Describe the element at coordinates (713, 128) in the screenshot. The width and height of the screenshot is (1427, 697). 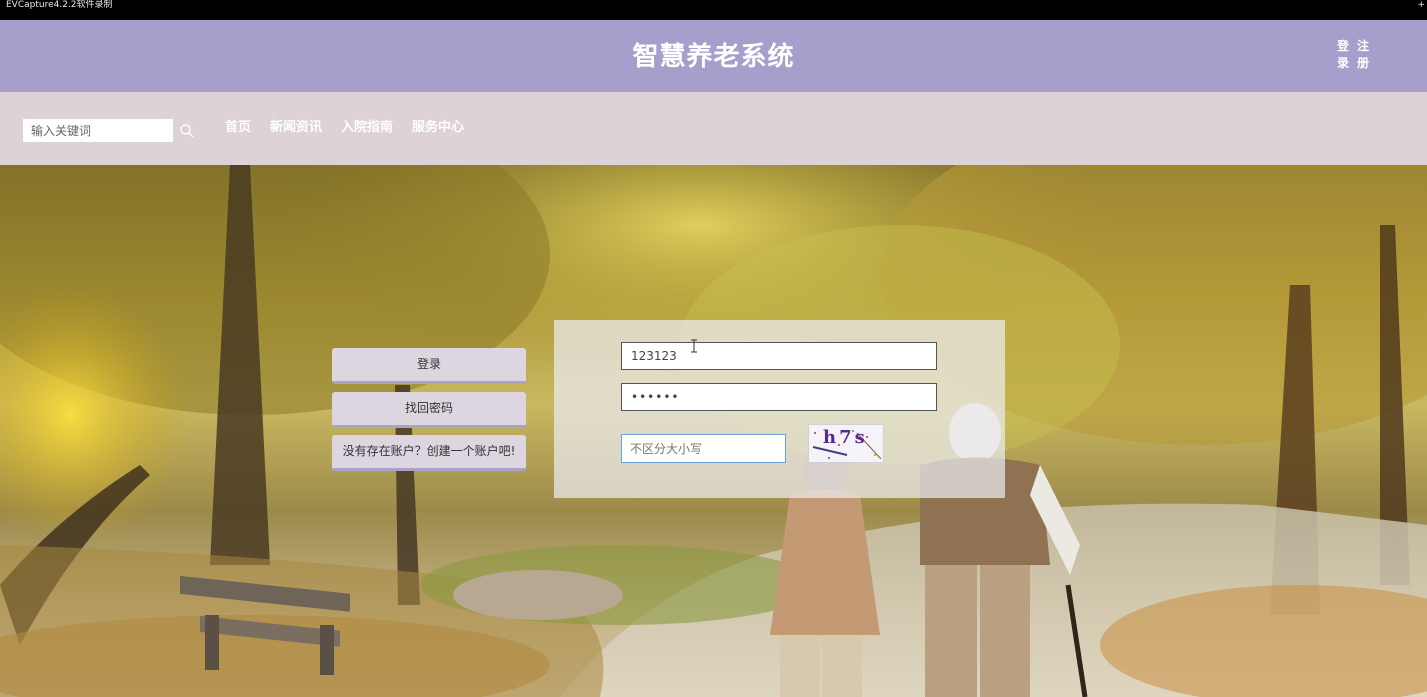
I see `navbar: 首页 新闻资讯 入院指南 服务中心` at that location.